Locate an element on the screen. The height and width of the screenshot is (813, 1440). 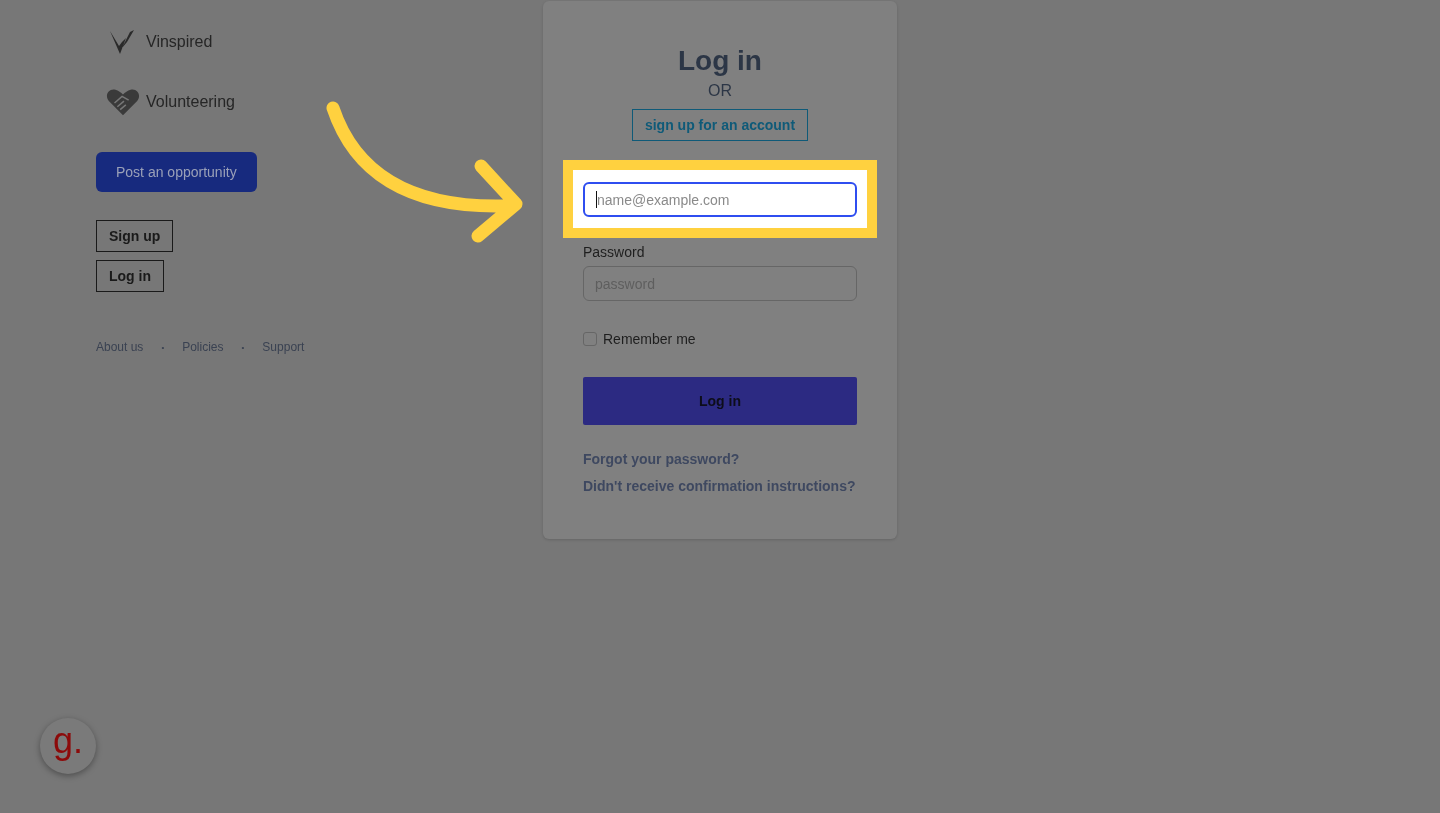
post-opportunity-button: Post an opportunity is located at coordinates (176, 172).